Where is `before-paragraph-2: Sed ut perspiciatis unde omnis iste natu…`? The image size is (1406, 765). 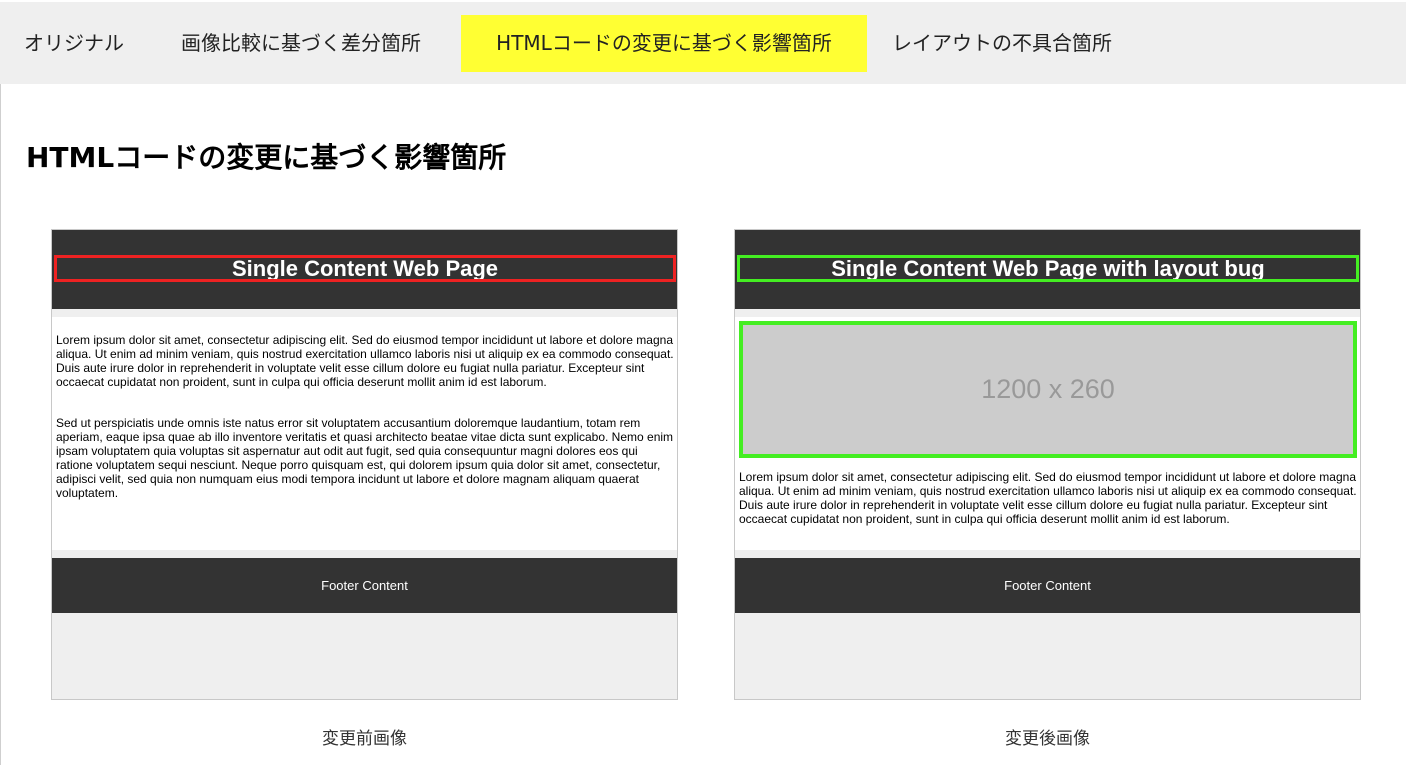
before-paragraph-2: Sed ut perspiciatis unde omnis iste natu… is located at coordinates (365, 458).